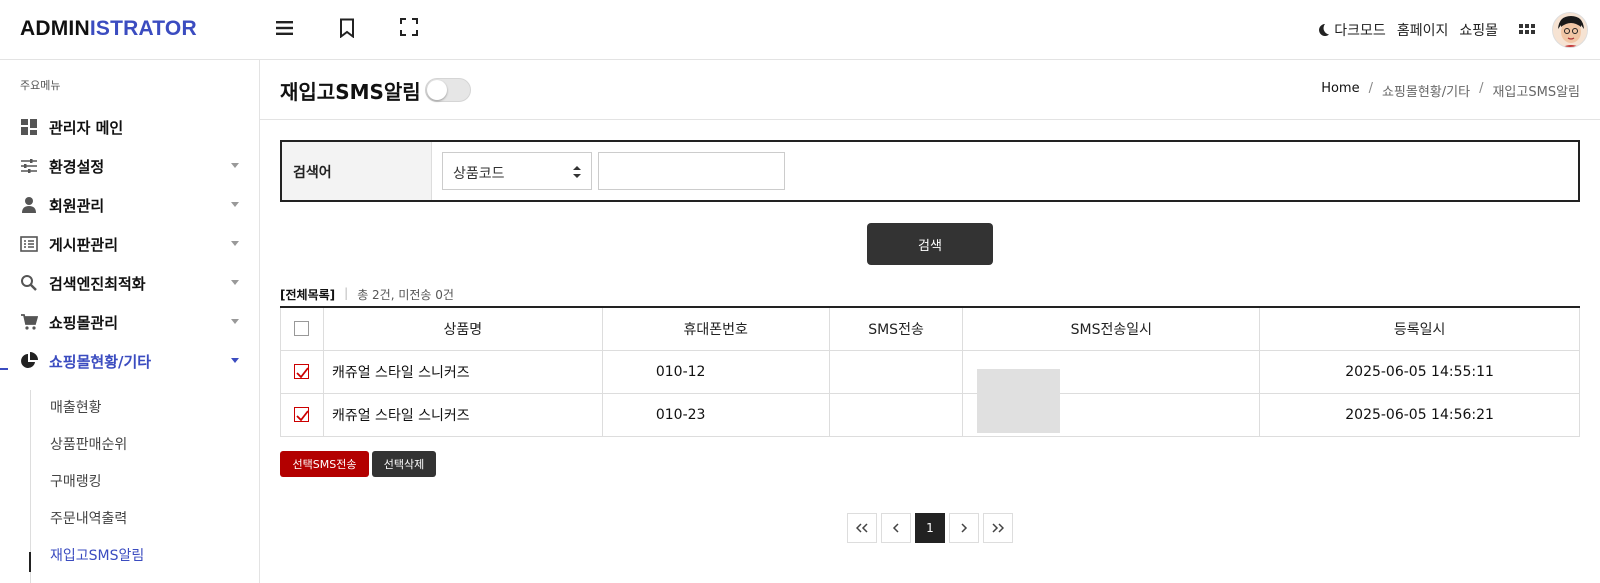 This screenshot has width=1600, height=583. I want to click on breadcrumb: Home / 쇼핑몰현황/기타 / 재입고SMS알림, so click(1450, 90).